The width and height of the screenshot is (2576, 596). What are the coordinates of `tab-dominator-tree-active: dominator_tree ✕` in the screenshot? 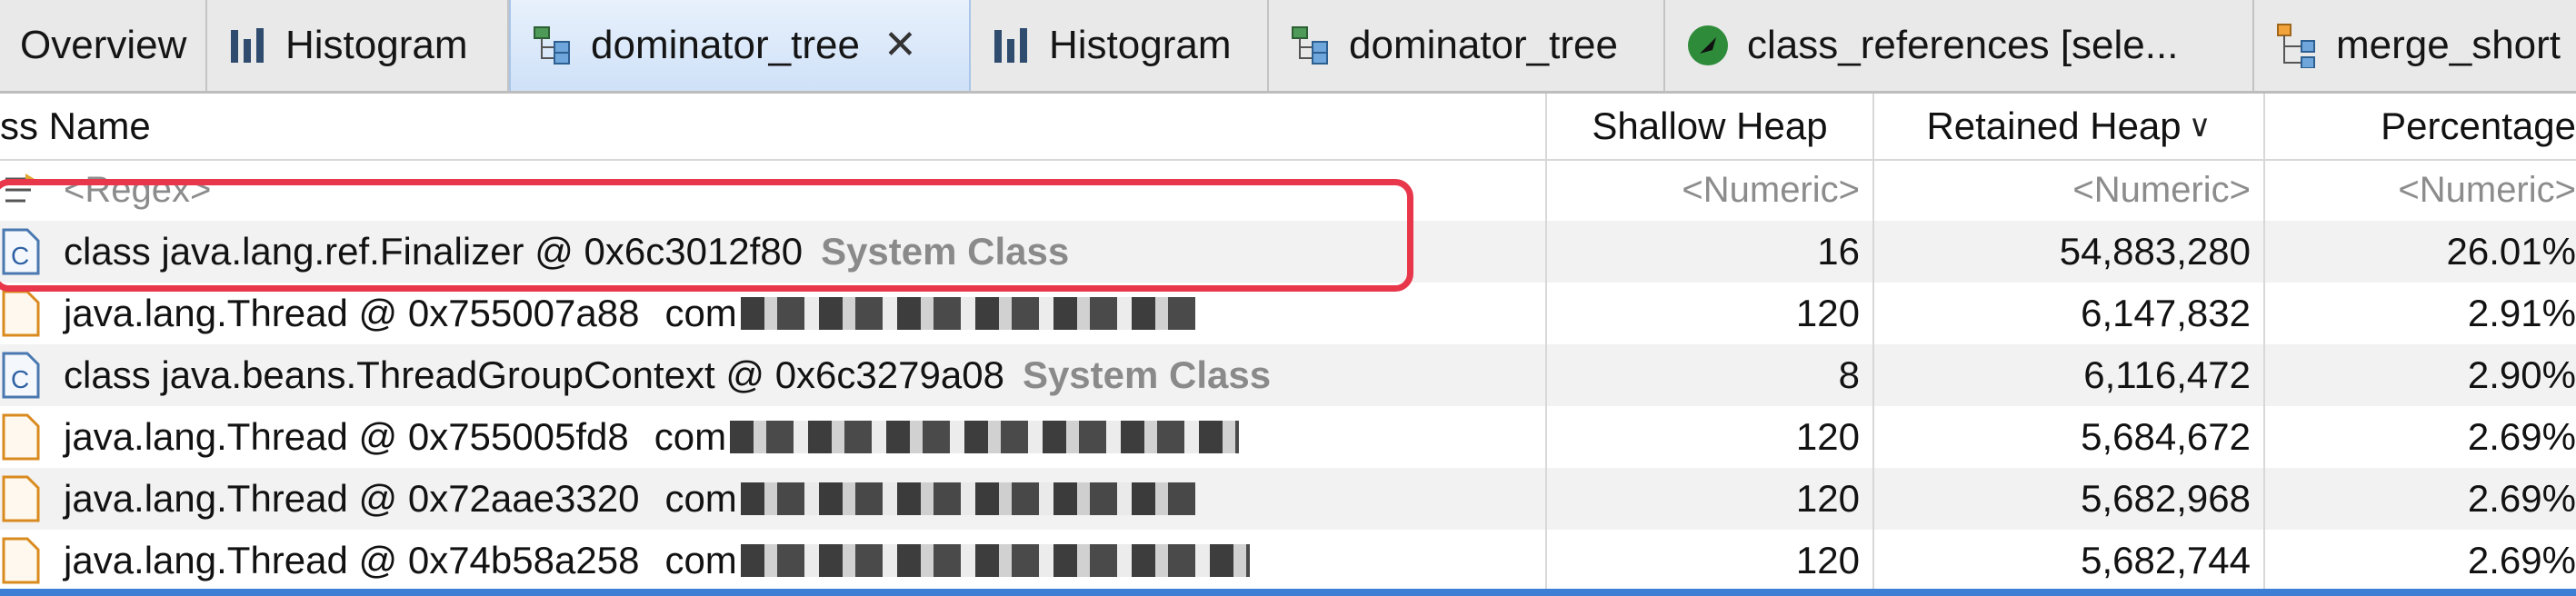 It's located at (740, 45).